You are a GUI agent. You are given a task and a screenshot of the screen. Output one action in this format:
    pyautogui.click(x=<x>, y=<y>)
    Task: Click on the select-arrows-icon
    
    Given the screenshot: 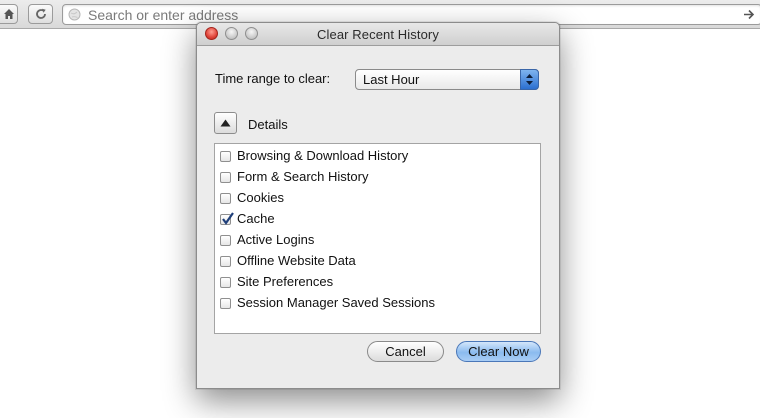 What is the action you would take?
    pyautogui.click(x=529, y=79)
    